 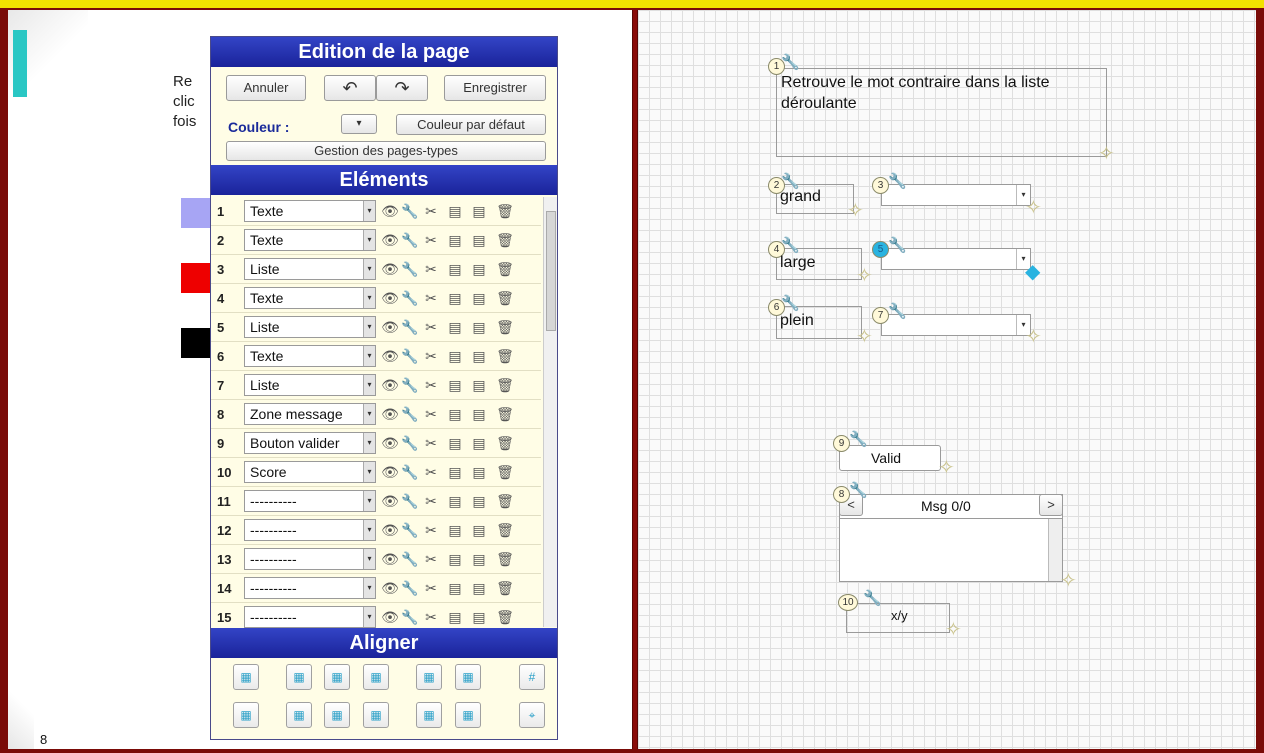 I want to click on element-type-select: Liste ▾, so click(x=310, y=269).